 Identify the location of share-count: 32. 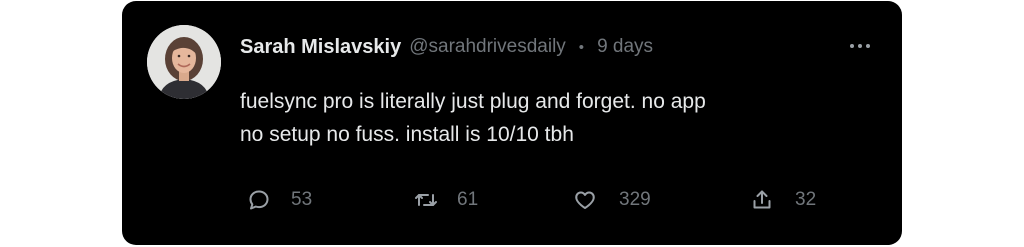
(806, 199).